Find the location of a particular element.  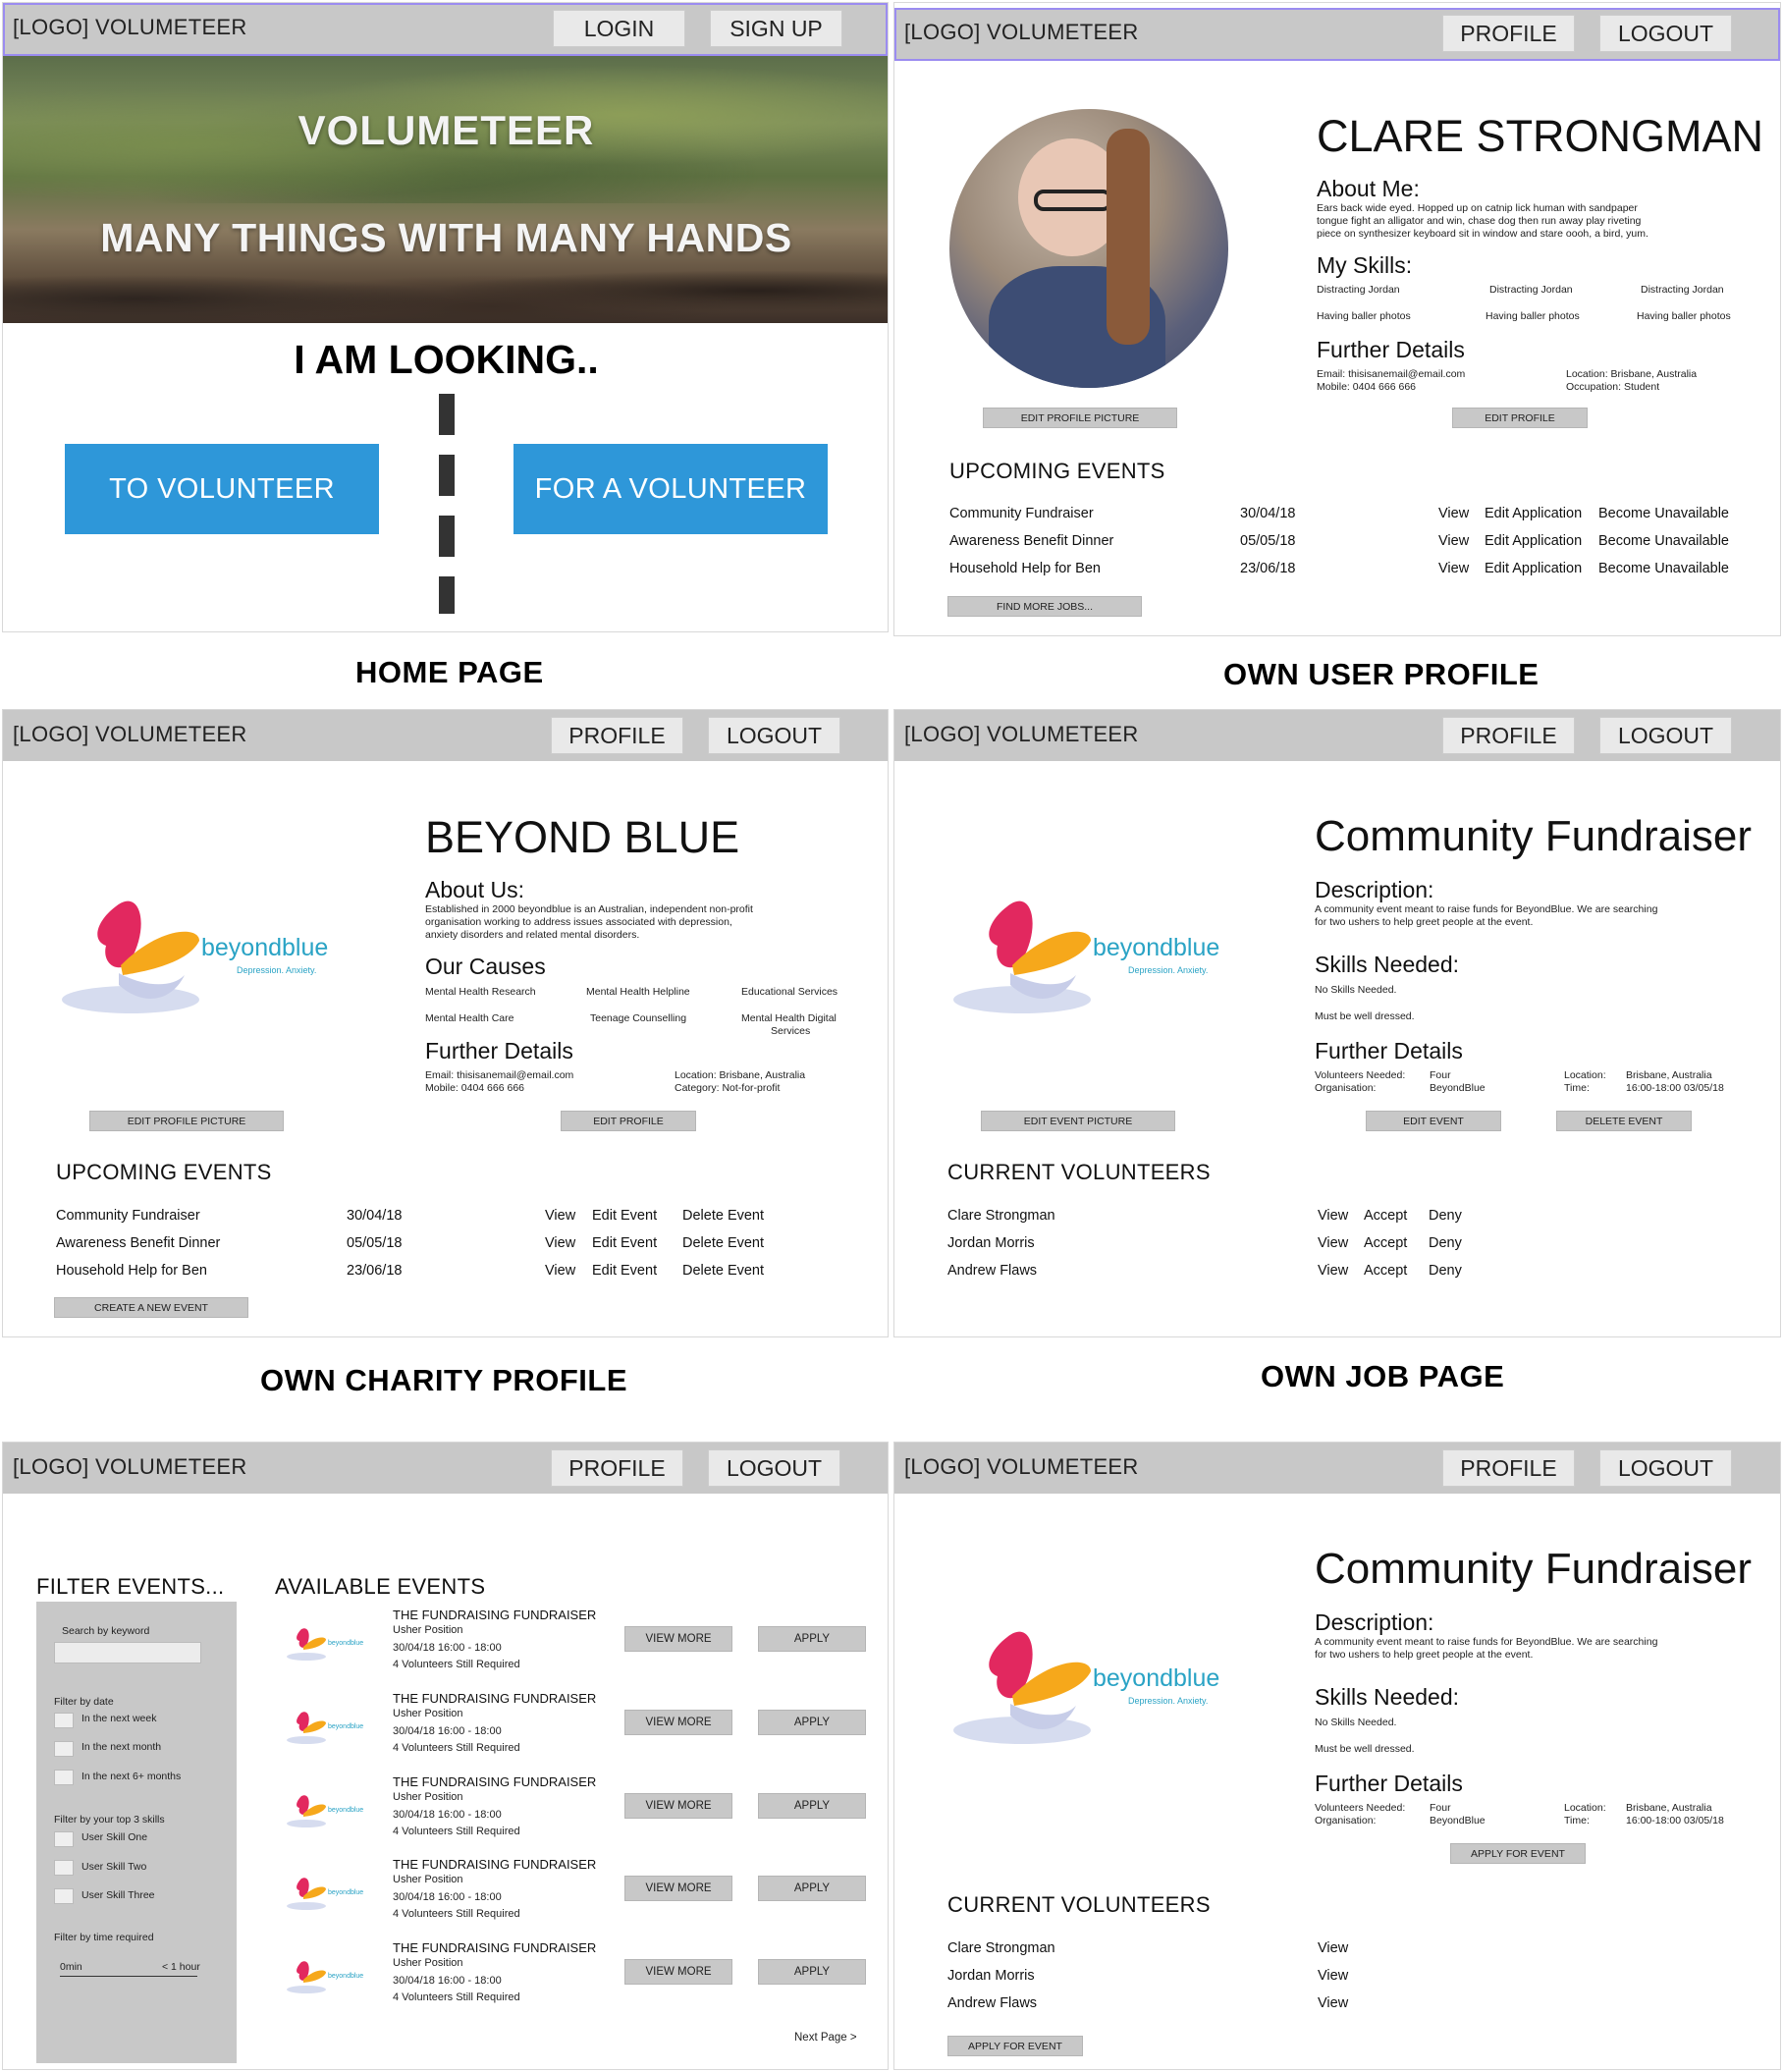

edit-event-picture-button: EDIT EVENT PICTURE is located at coordinates (1078, 1121).